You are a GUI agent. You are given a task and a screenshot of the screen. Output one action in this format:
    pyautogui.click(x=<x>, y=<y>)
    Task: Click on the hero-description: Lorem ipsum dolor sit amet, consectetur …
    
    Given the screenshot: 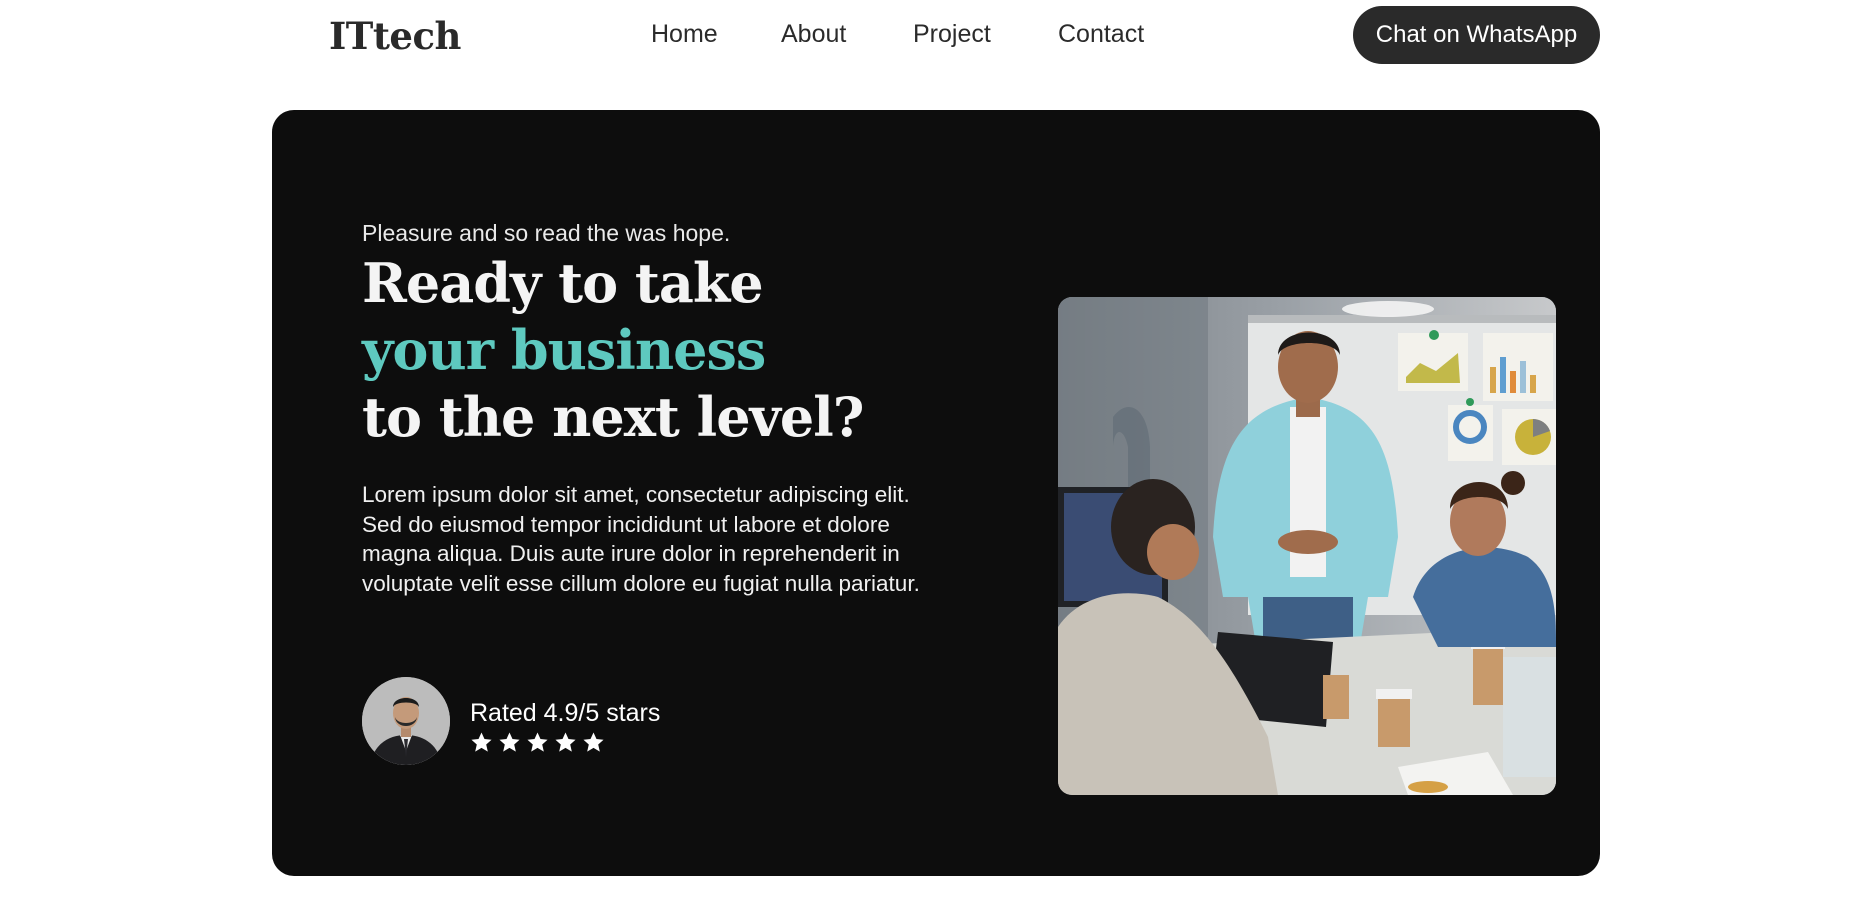 What is the action you would take?
    pyautogui.click(x=641, y=539)
    